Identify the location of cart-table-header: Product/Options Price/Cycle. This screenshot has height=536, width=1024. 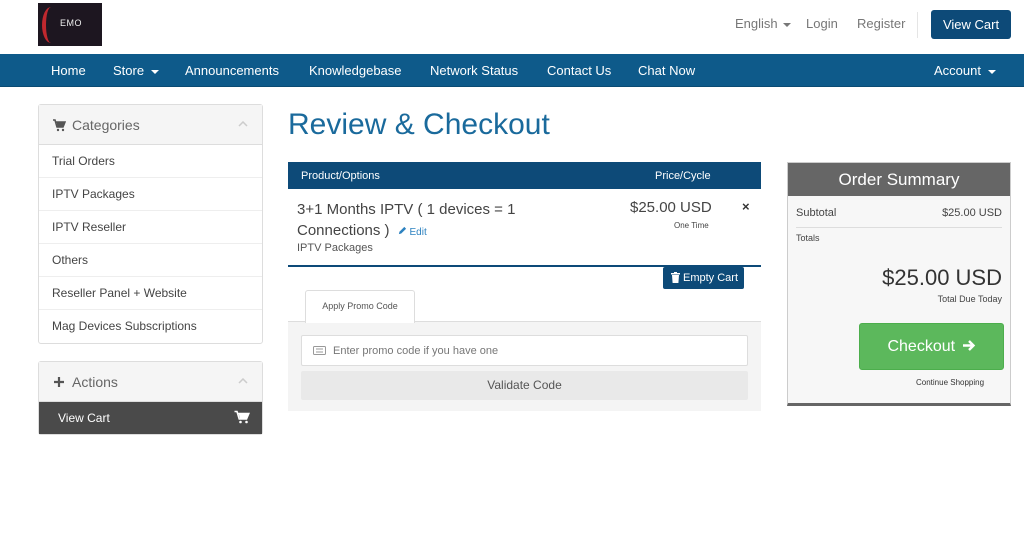
(524, 175).